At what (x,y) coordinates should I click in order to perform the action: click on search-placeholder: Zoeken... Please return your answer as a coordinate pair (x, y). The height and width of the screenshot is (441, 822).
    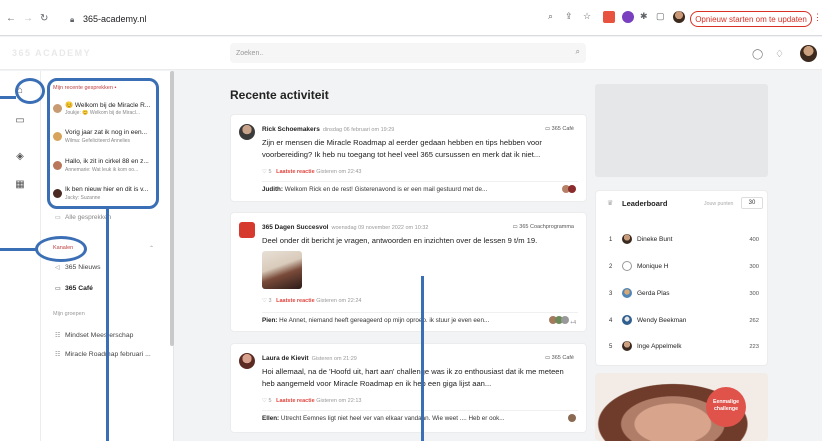
    Looking at the image, I should click on (250, 53).